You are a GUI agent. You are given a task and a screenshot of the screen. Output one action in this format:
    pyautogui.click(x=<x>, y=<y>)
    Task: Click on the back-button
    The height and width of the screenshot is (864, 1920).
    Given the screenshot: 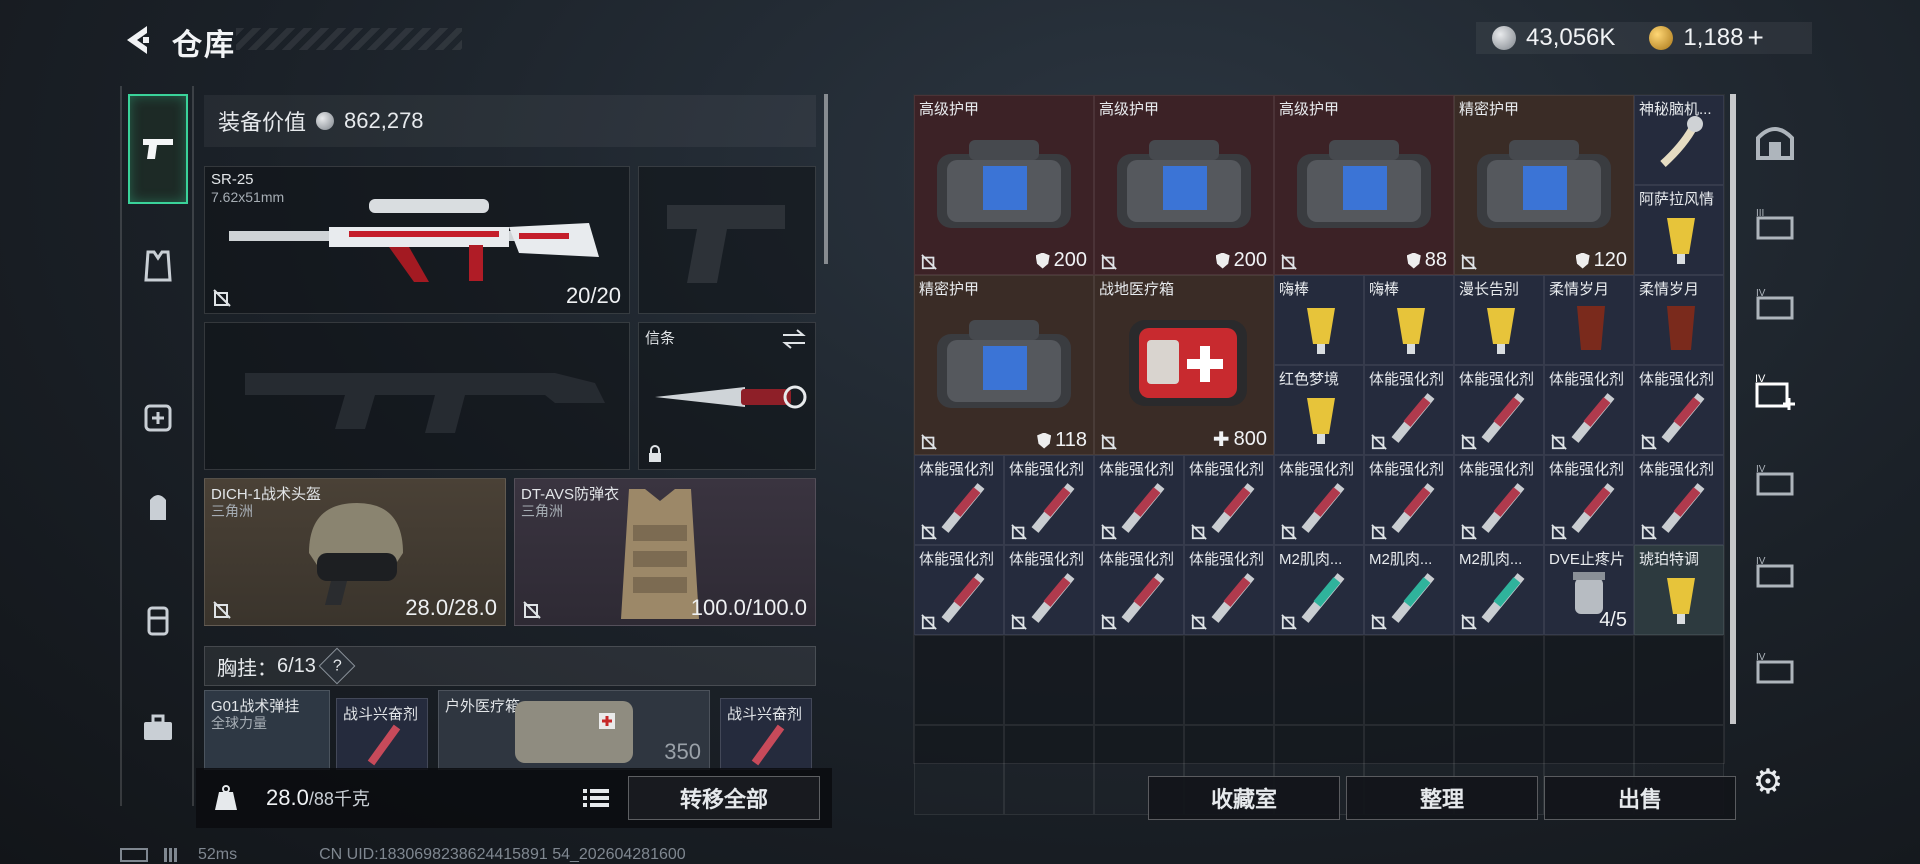 What is the action you would take?
    pyautogui.click(x=136, y=40)
    